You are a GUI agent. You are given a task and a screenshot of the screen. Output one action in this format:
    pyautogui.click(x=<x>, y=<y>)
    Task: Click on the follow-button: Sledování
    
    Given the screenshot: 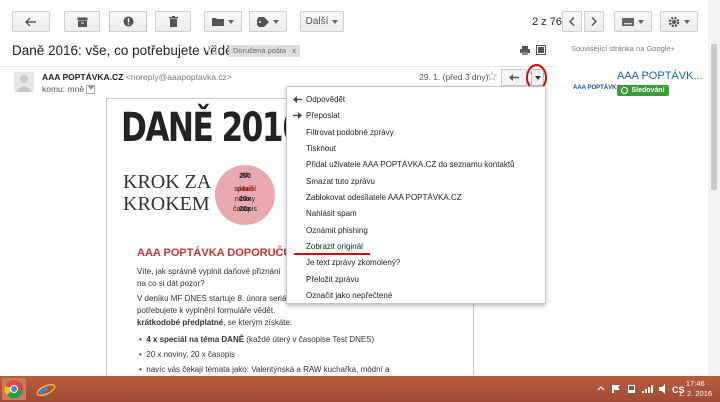 What is the action you would take?
    pyautogui.click(x=643, y=90)
    